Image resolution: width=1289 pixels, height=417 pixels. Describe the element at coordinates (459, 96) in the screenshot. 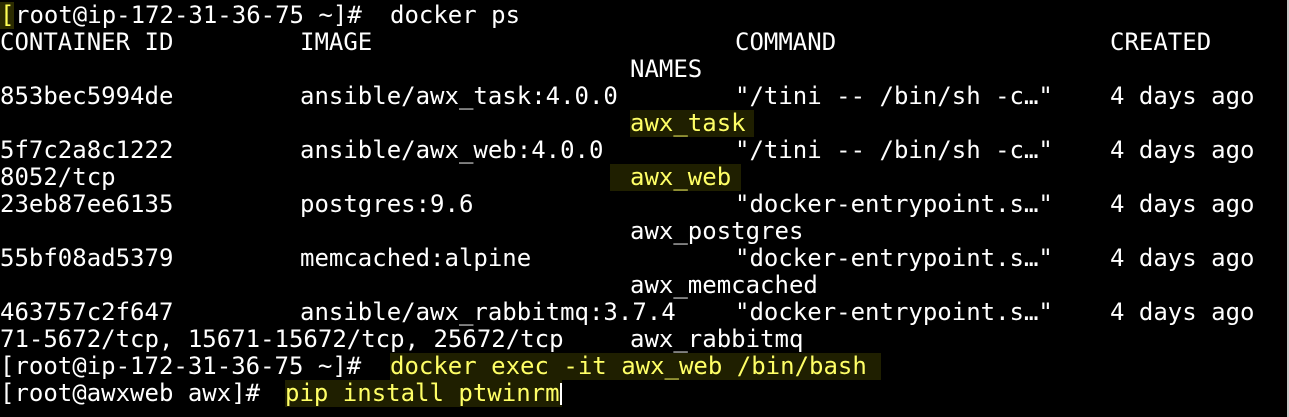

I see `container-image: ansible/awx_task:4.0.0` at that location.